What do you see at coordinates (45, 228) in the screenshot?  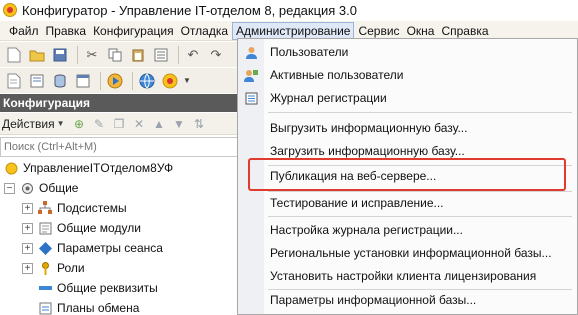 I see `modules-icon` at bounding box center [45, 228].